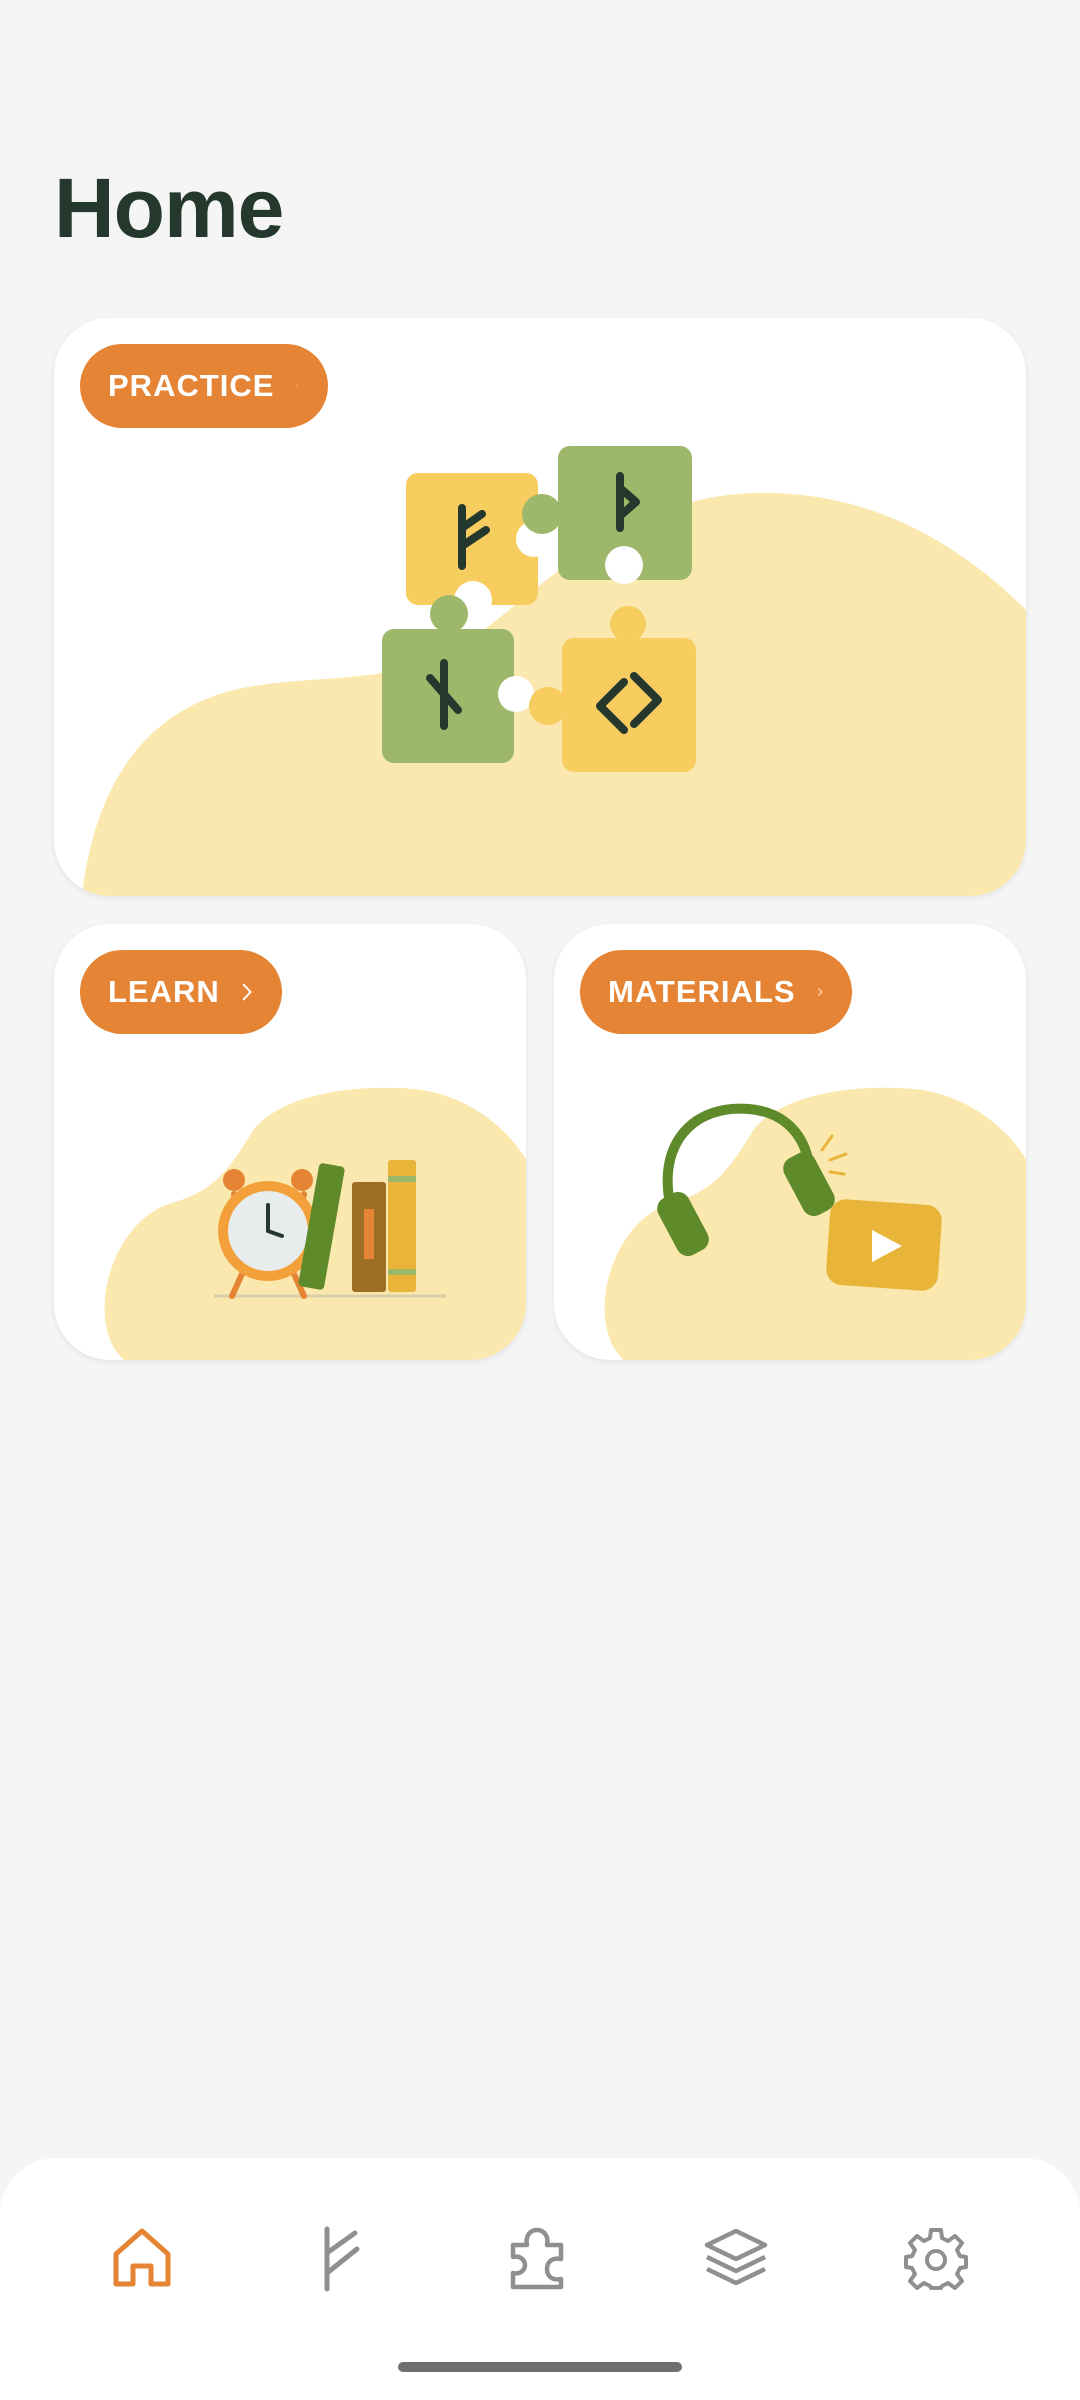 This screenshot has height=2400, width=1080. I want to click on puzzle-icon, so click(537, 2258).